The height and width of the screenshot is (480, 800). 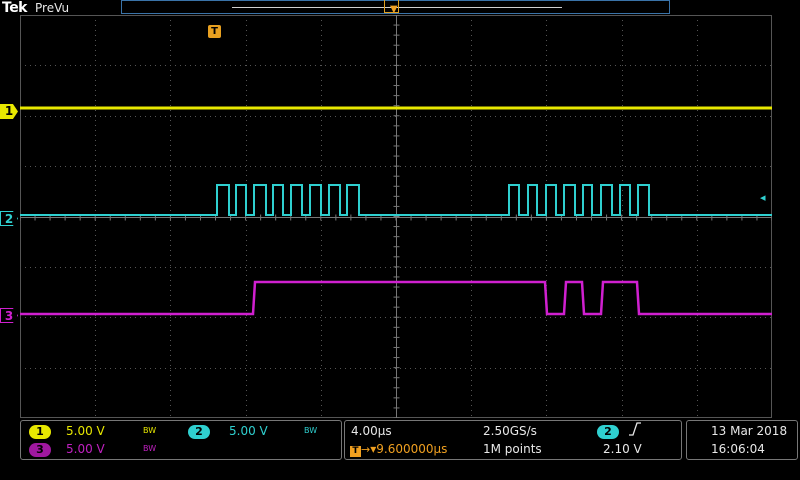 I want to click on ch1-badge: 1, so click(x=40, y=432).